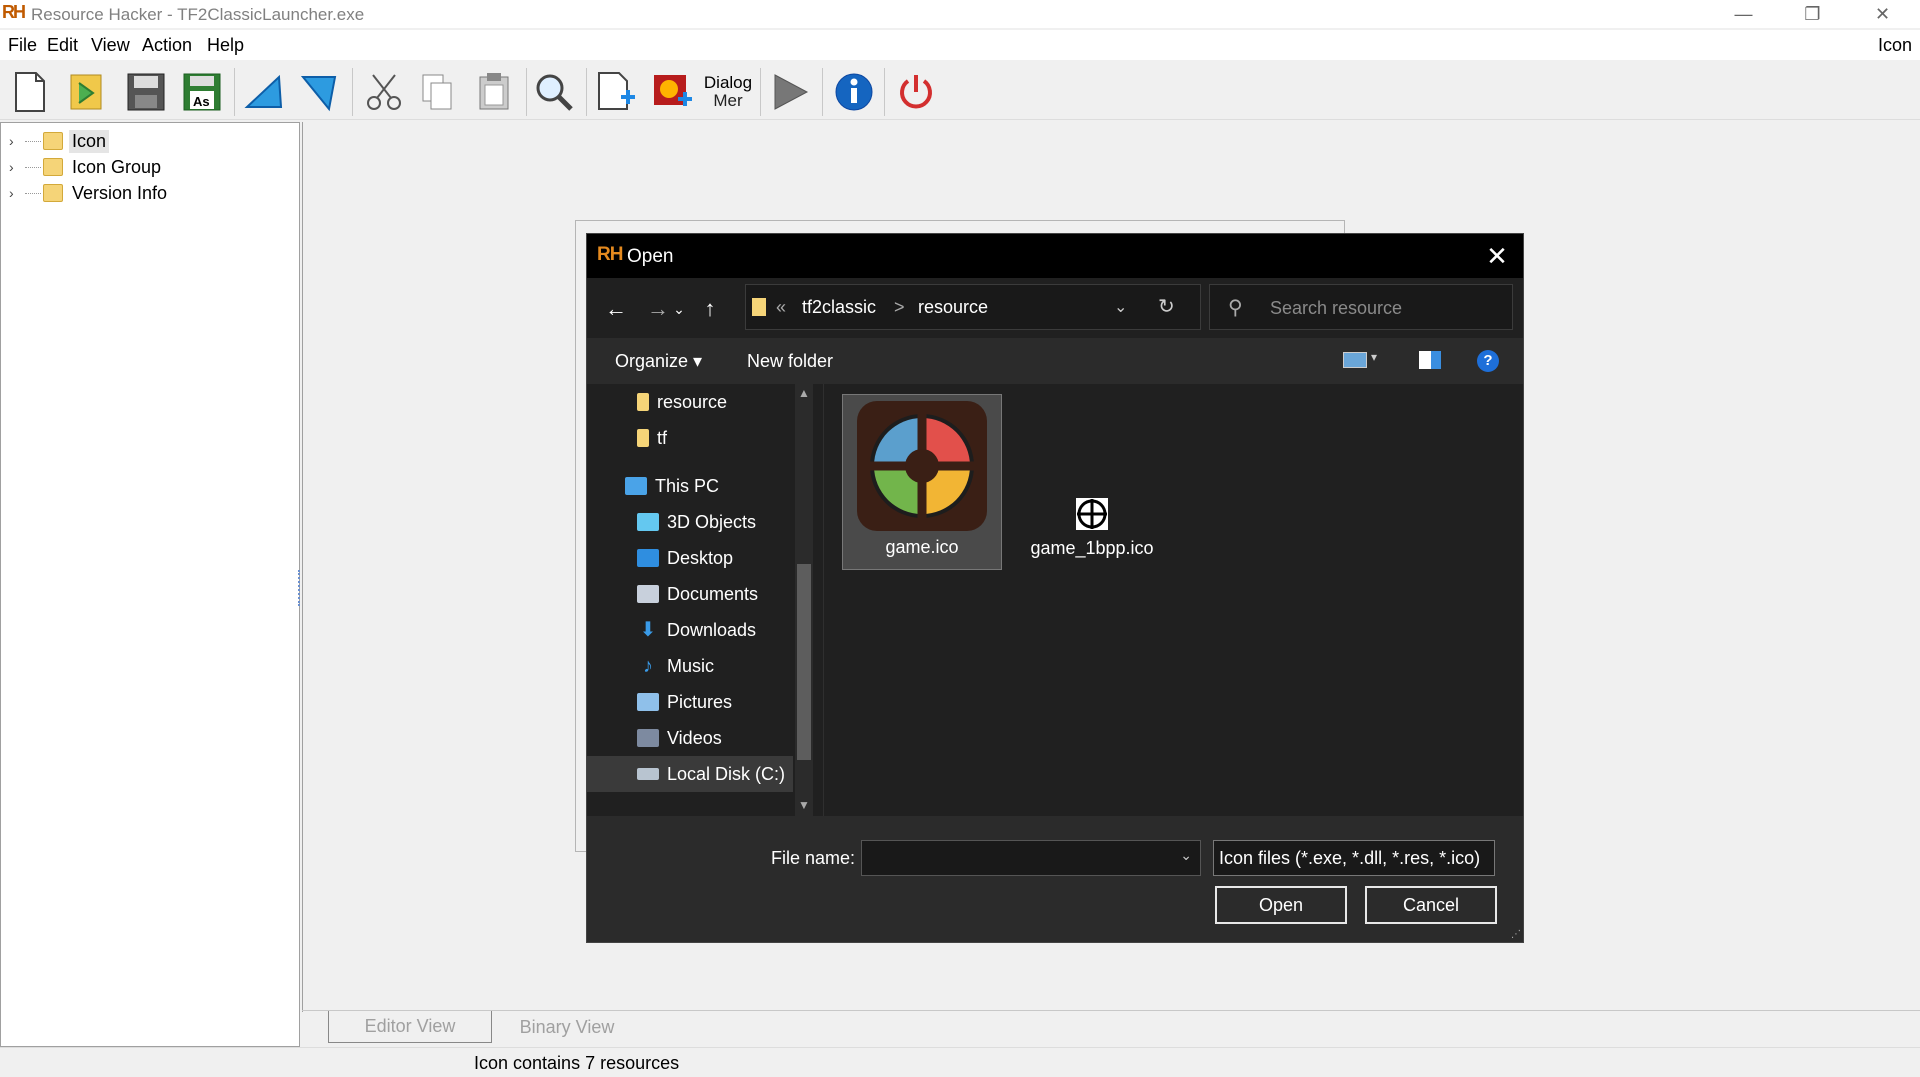  I want to click on nav-item-videos: Videos, so click(690, 738).